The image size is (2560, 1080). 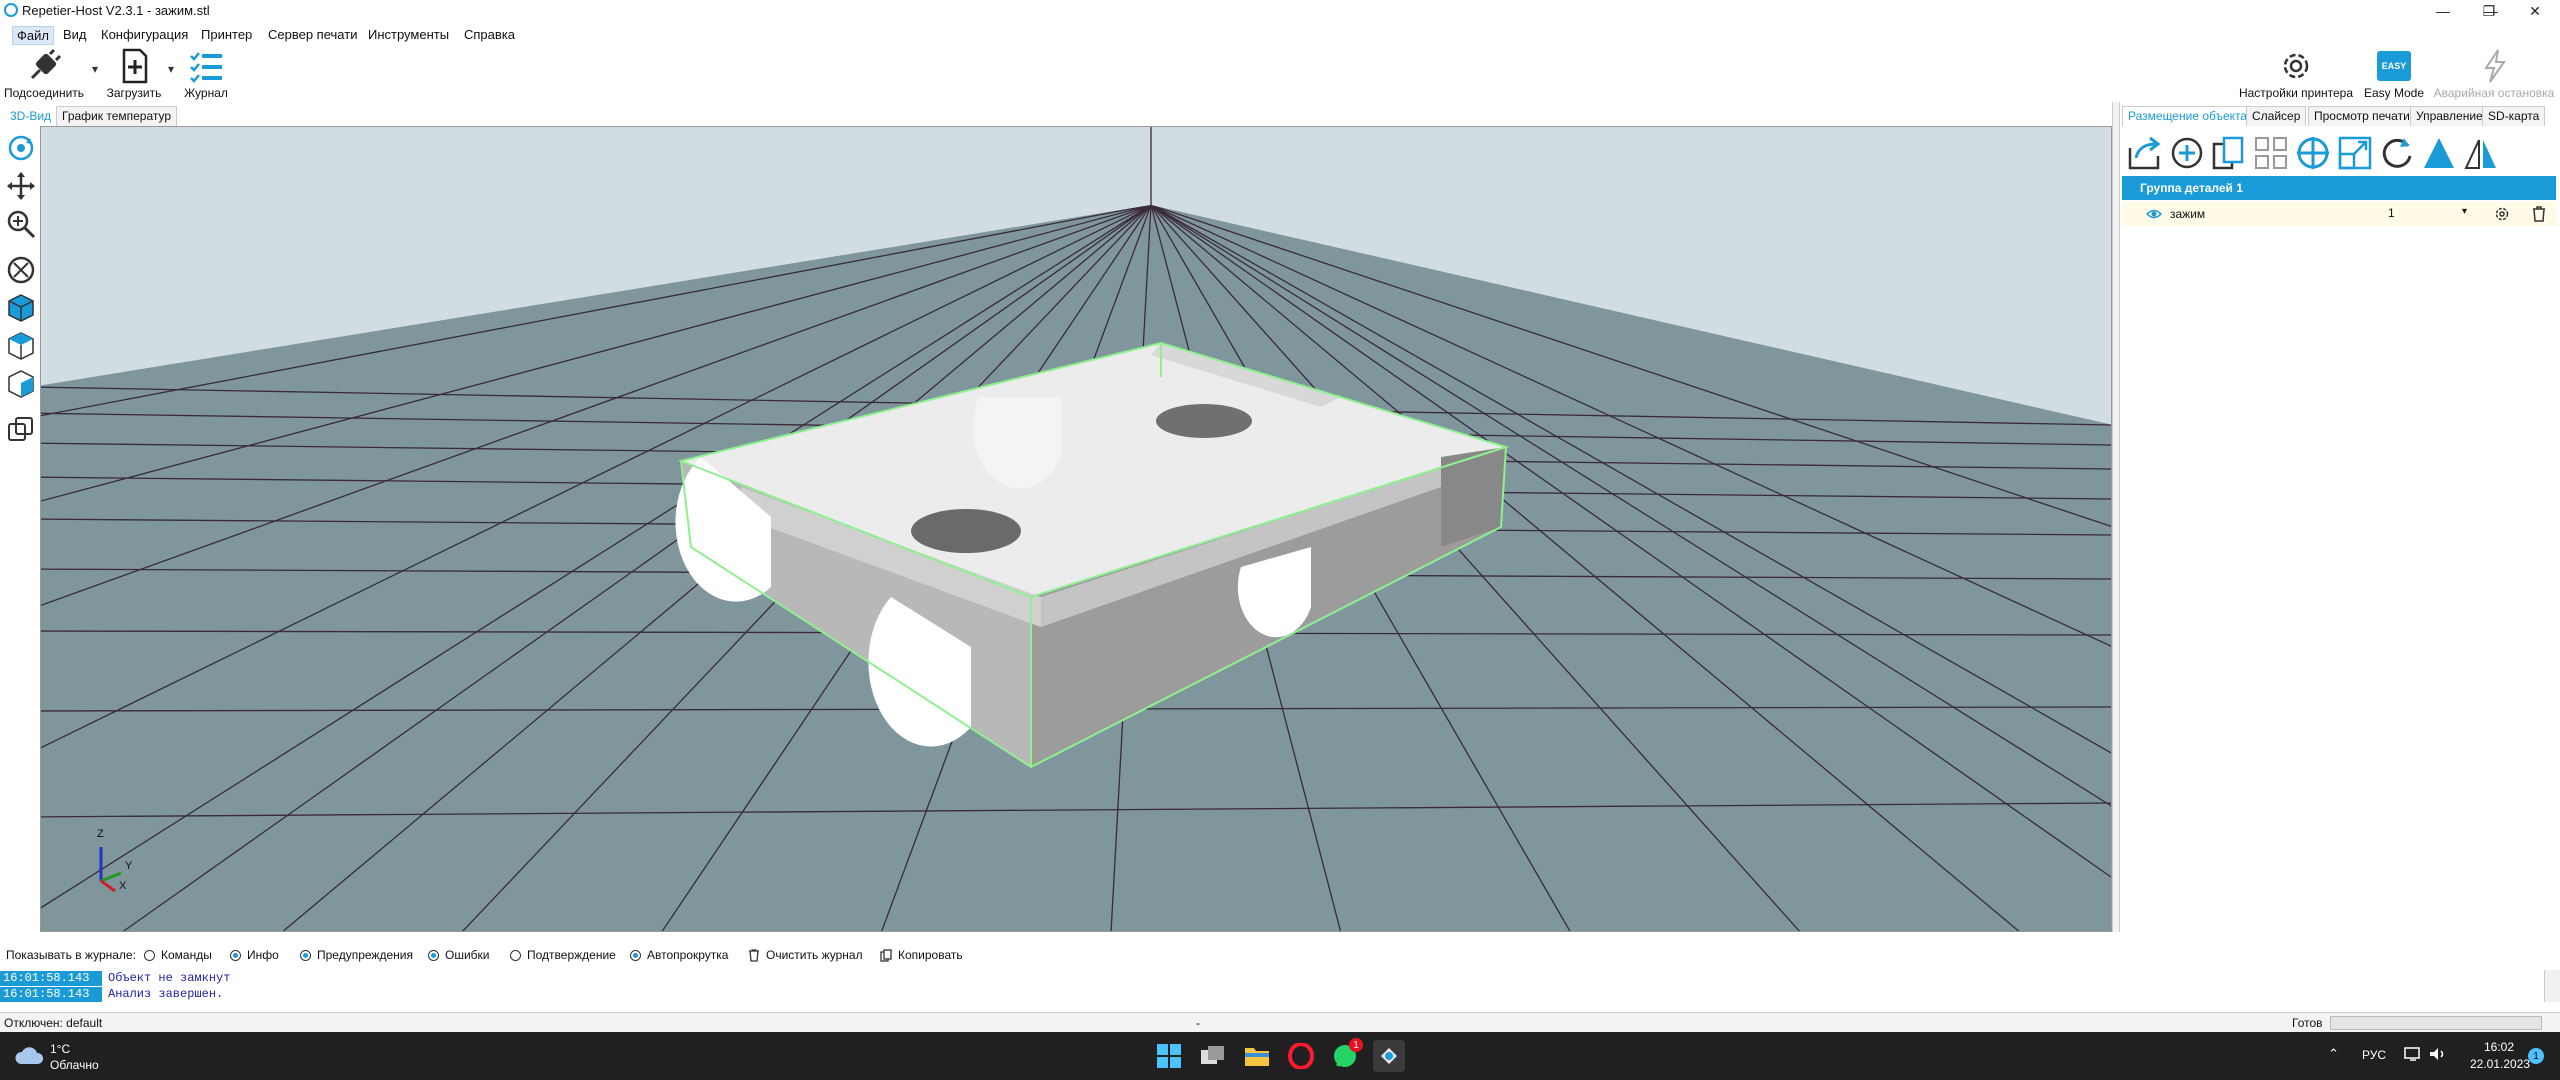 What do you see at coordinates (635, 955) in the screenshot?
I see `radio-autoscroll` at bounding box center [635, 955].